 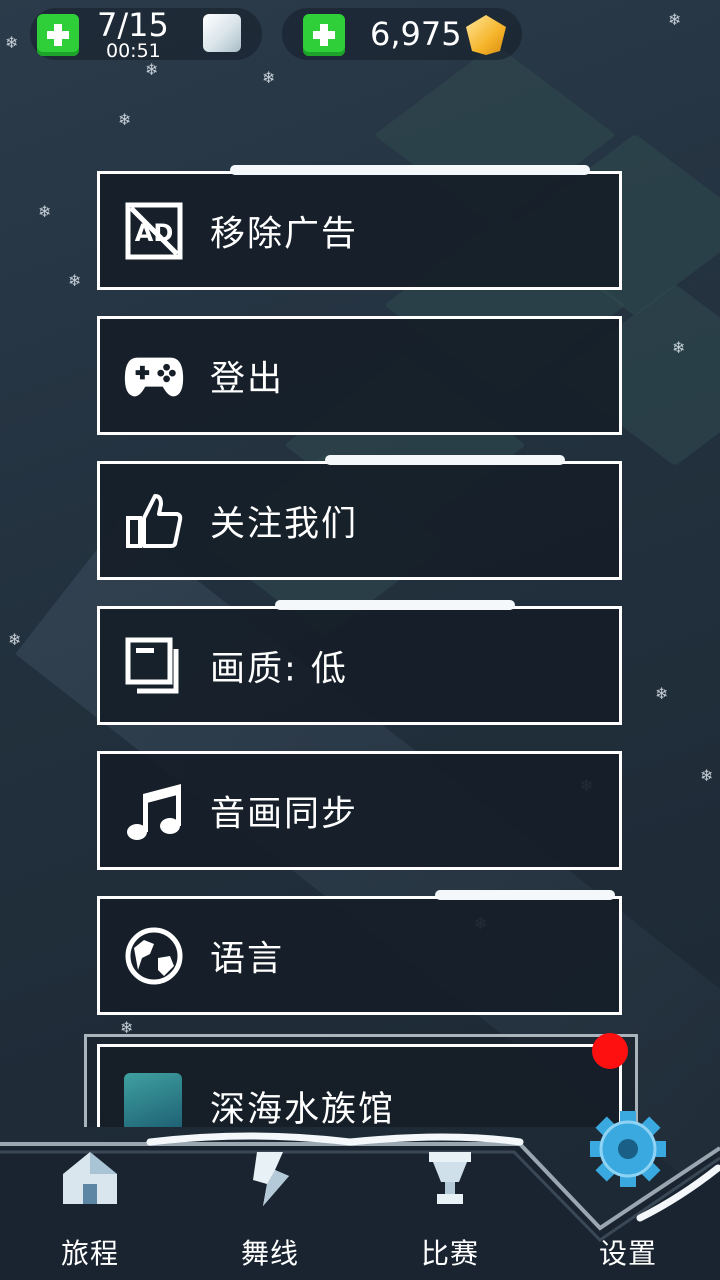 What do you see at coordinates (154, 666) in the screenshot?
I see `quality-icon` at bounding box center [154, 666].